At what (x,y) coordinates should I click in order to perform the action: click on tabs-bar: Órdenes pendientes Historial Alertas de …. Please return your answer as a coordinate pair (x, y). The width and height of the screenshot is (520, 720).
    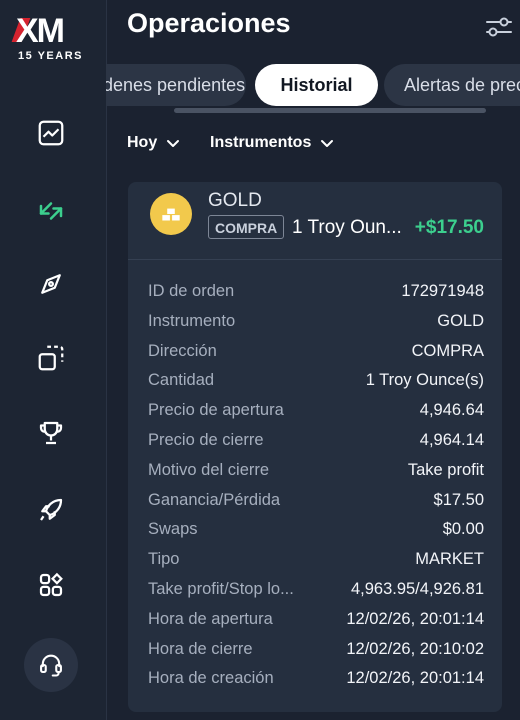
    Looking at the image, I should click on (313, 86).